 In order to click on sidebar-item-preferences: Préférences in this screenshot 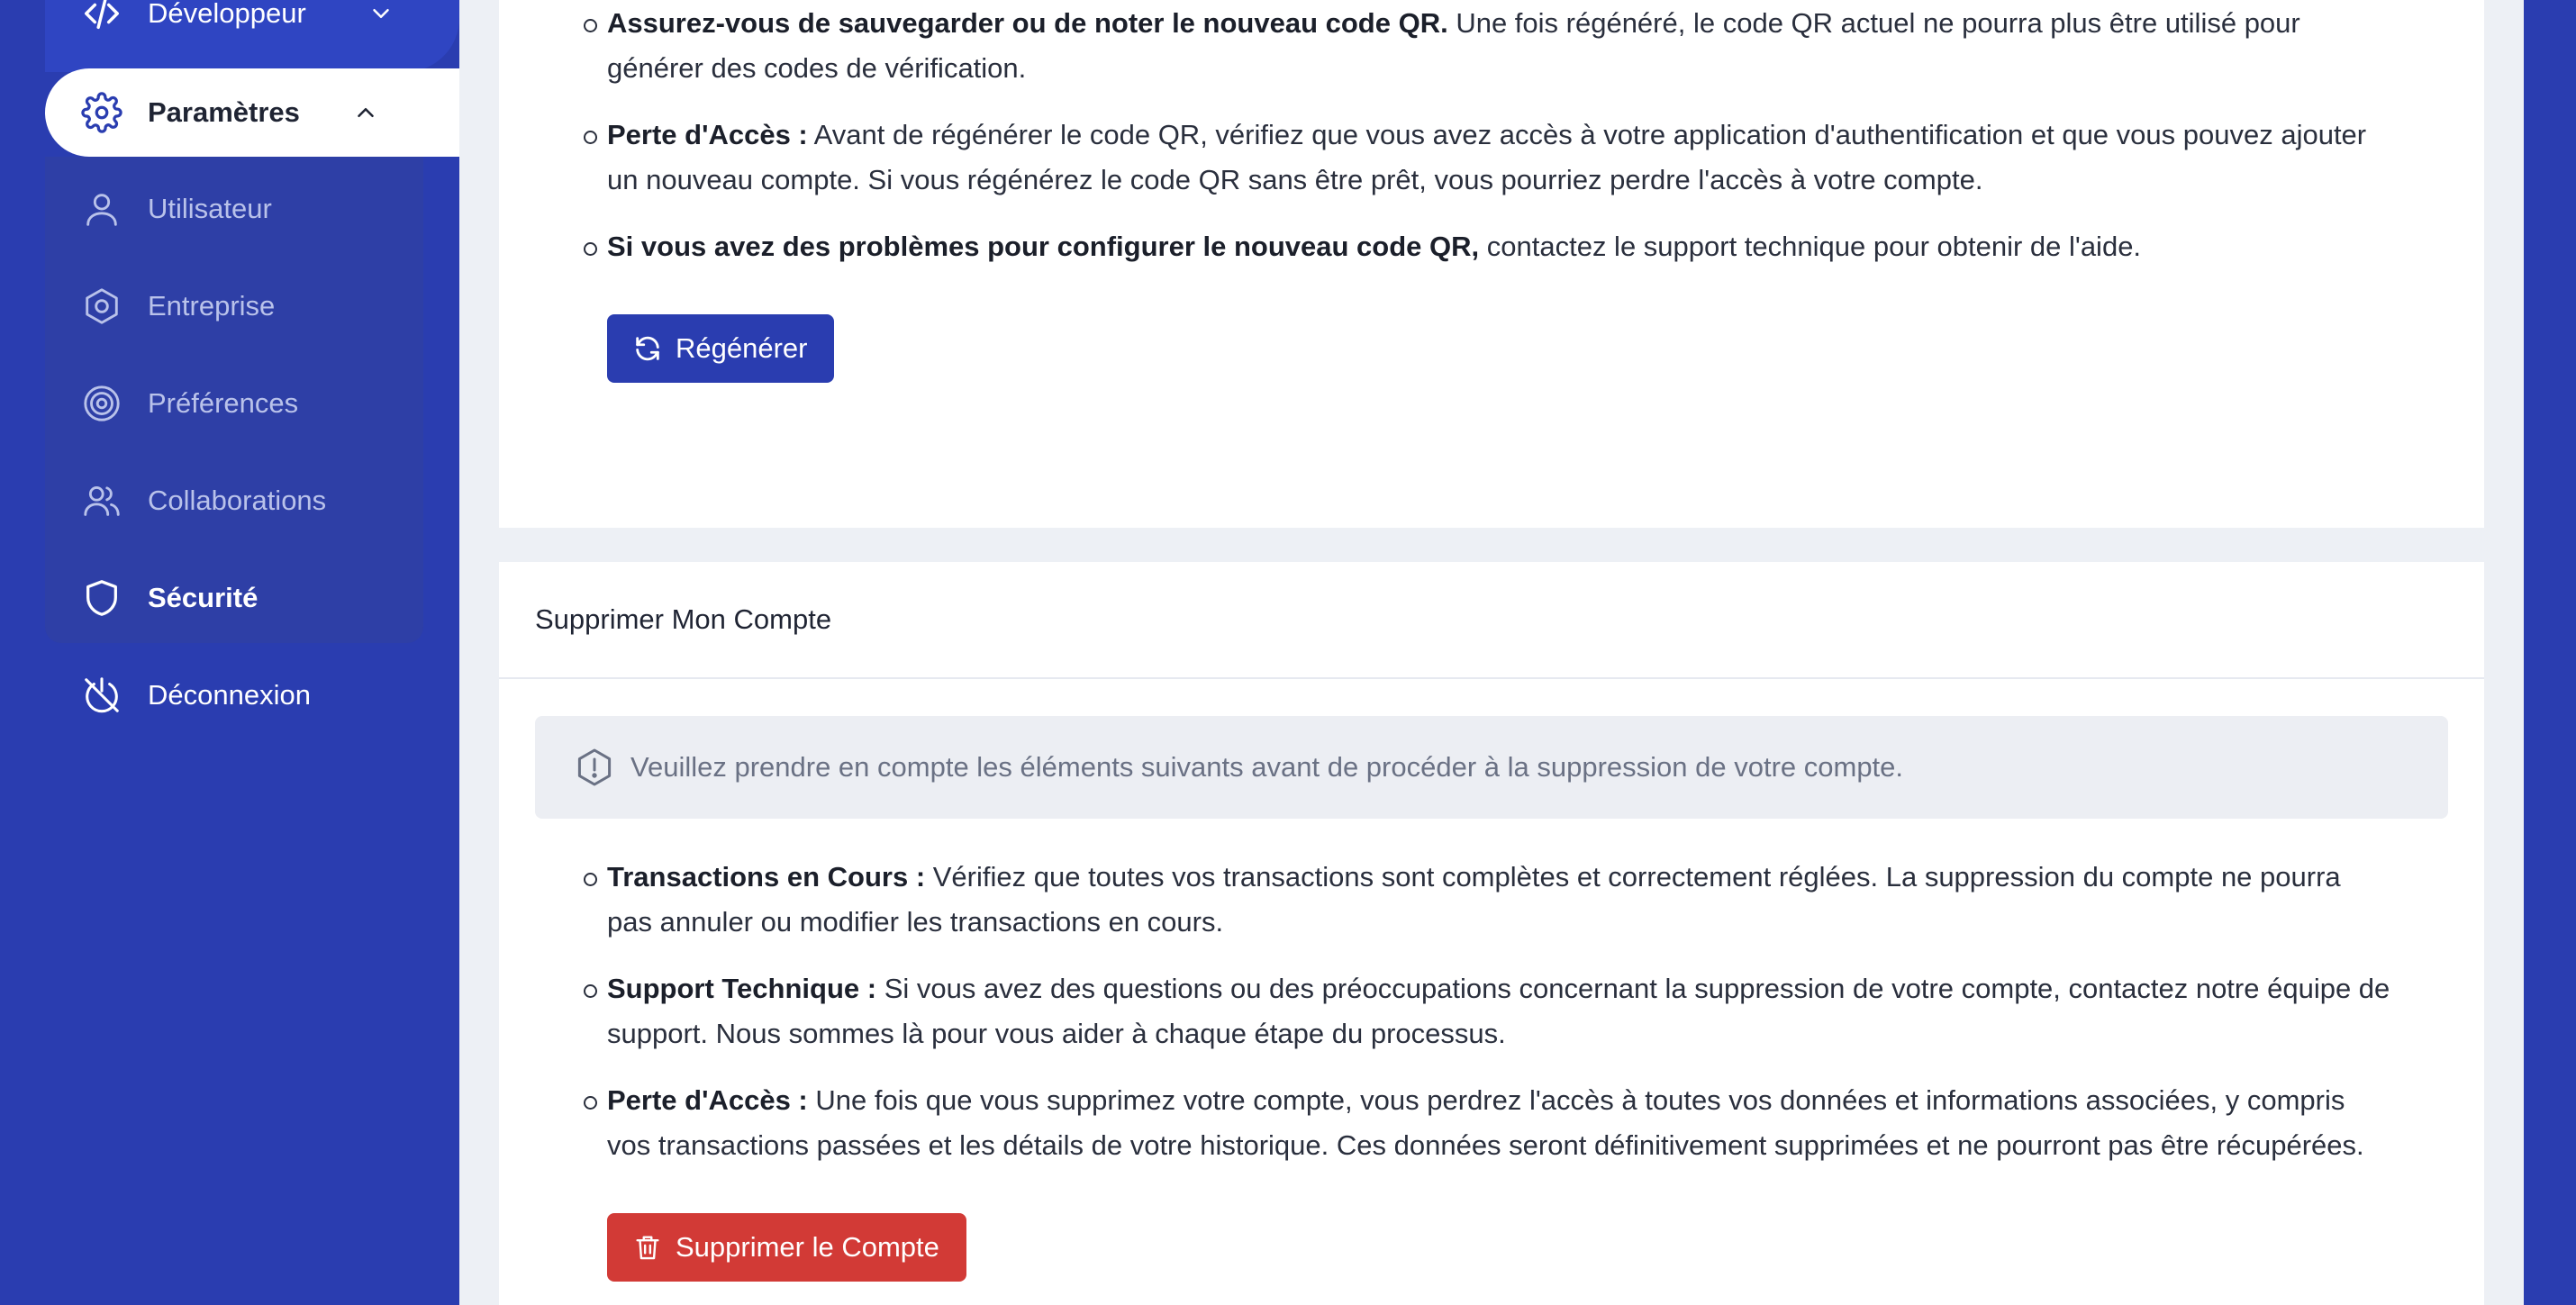, I will do `click(234, 403)`.